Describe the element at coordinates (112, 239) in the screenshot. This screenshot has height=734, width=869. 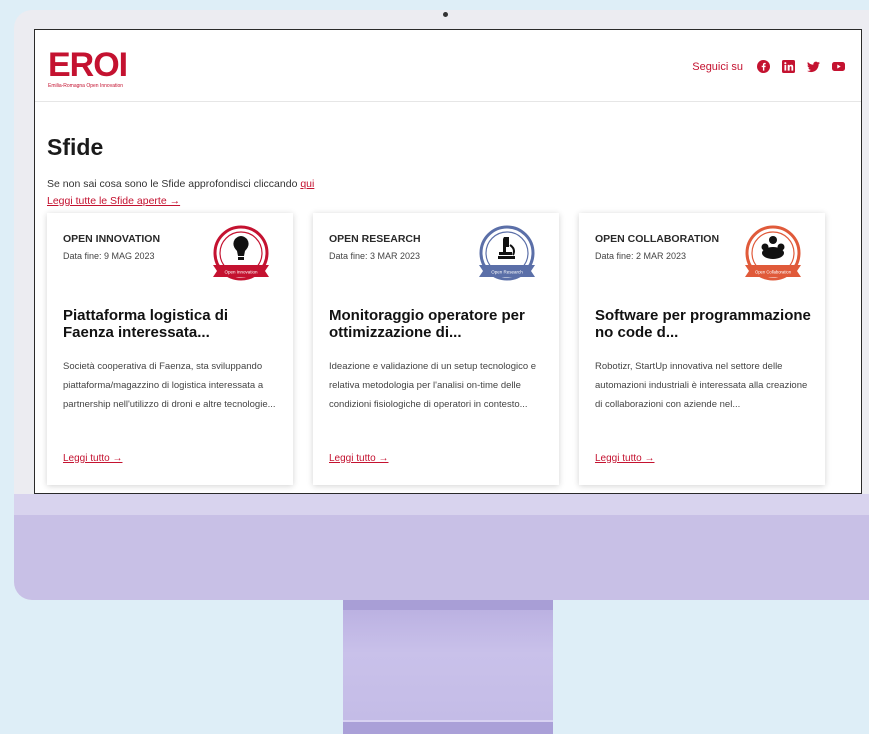
I see `card-category: OPEN INNOVATION` at that location.